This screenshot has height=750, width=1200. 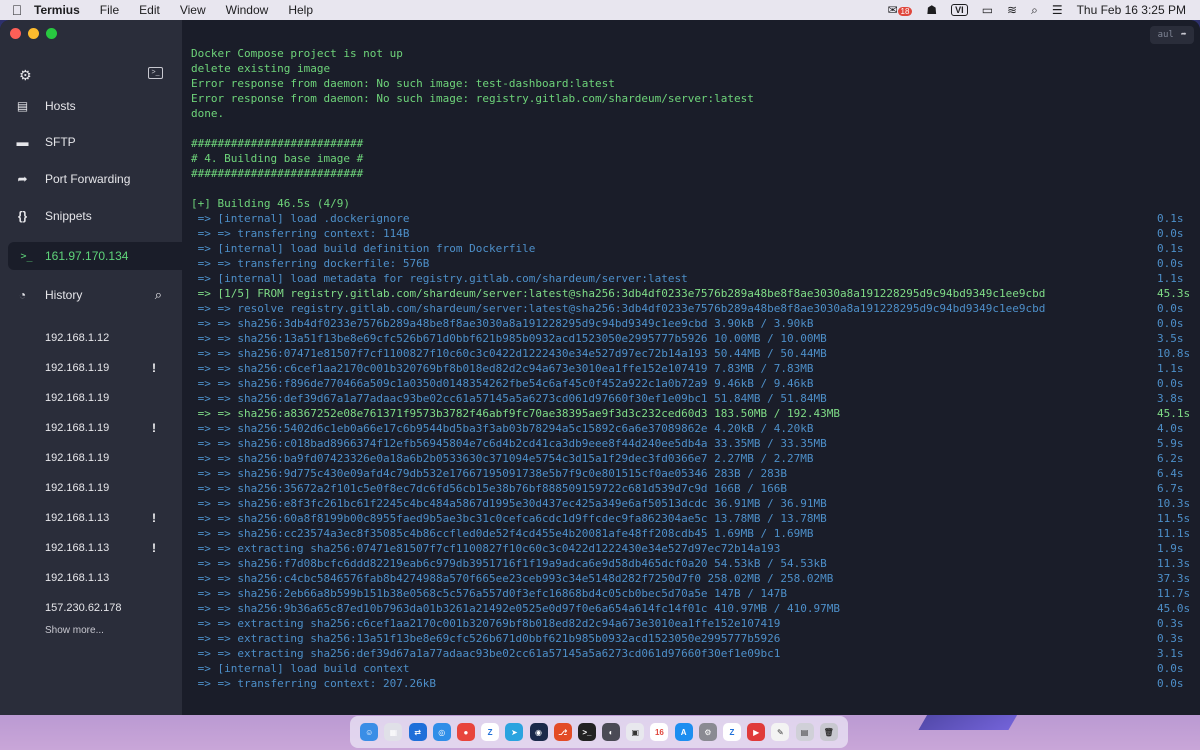 What do you see at coordinates (33, 33) in the screenshot?
I see `minimize-window-button` at bounding box center [33, 33].